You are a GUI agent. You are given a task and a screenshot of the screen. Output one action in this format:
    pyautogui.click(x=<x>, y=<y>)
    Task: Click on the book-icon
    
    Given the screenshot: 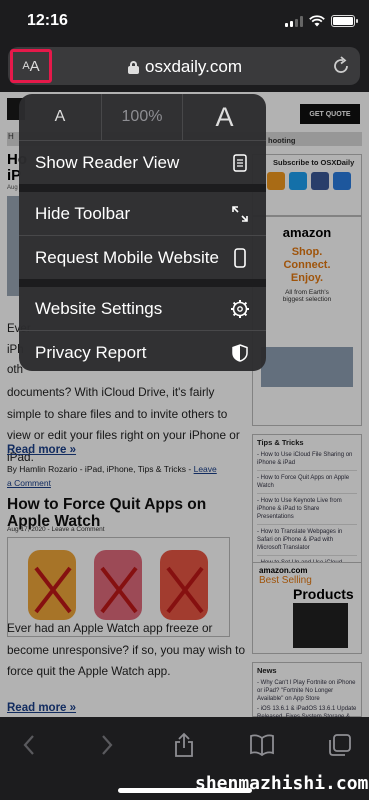 What is the action you would take?
    pyautogui.click(x=262, y=745)
    